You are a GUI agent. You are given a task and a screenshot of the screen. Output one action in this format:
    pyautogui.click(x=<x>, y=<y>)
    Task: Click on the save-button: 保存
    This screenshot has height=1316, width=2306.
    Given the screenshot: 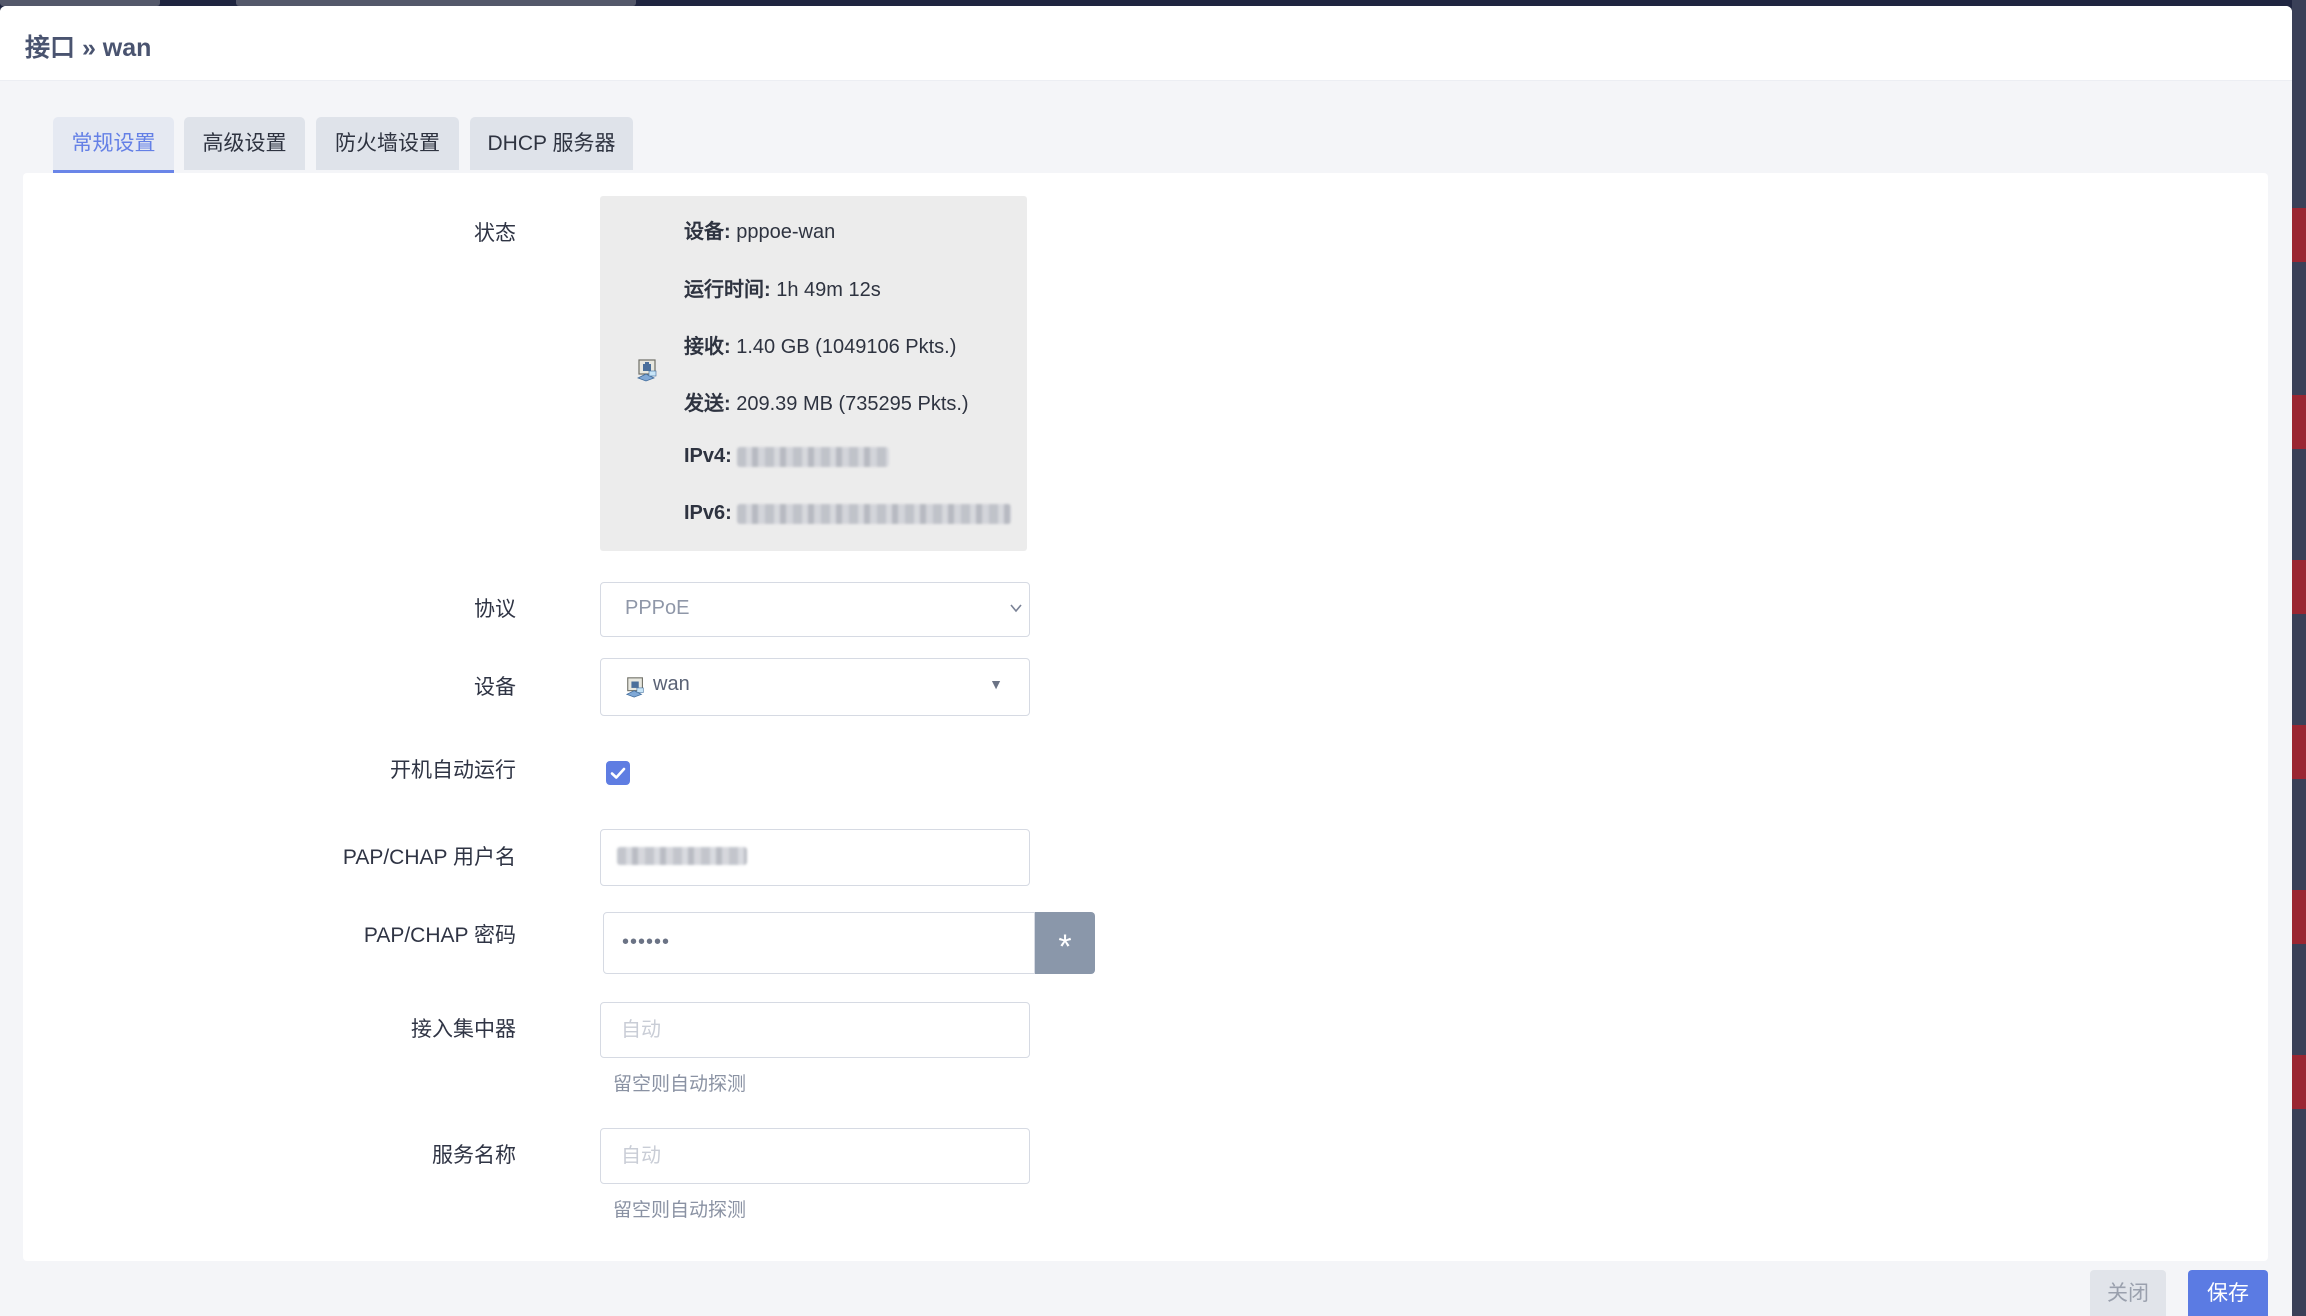 What is the action you would take?
    pyautogui.click(x=2228, y=1293)
    